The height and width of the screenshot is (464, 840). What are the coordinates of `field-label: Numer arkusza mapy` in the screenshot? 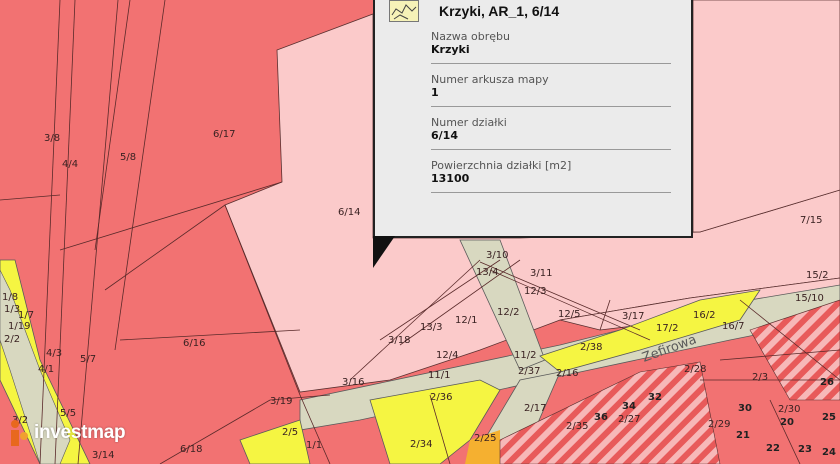 It's located at (490, 79).